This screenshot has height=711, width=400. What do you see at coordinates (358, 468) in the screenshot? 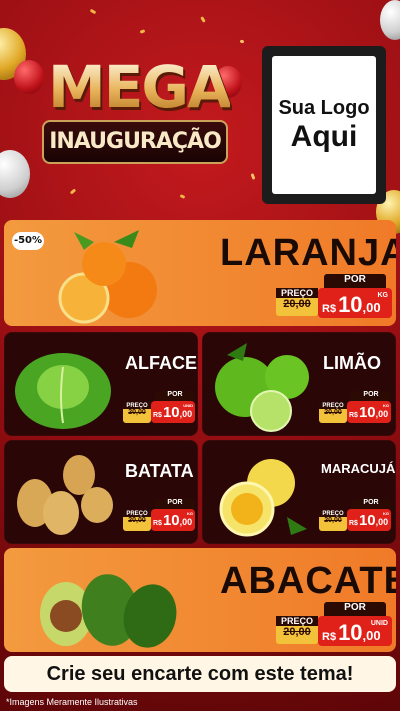
I see `product-name: MARACUJÁ` at bounding box center [358, 468].